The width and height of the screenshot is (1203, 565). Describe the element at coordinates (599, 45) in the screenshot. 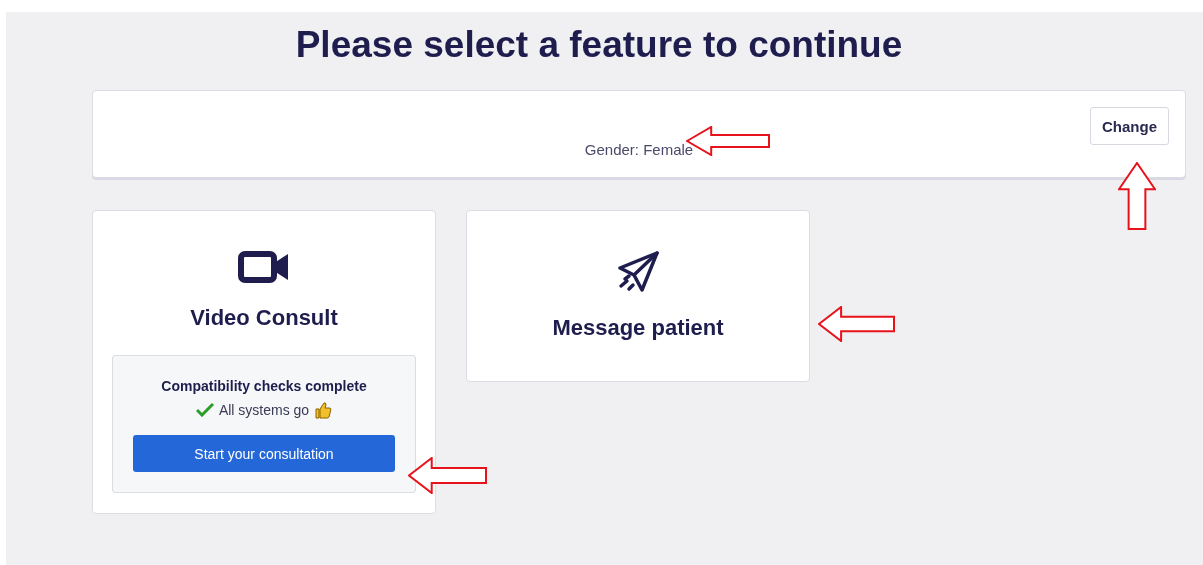

I see `page-title: Please select a feature to continue` at that location.